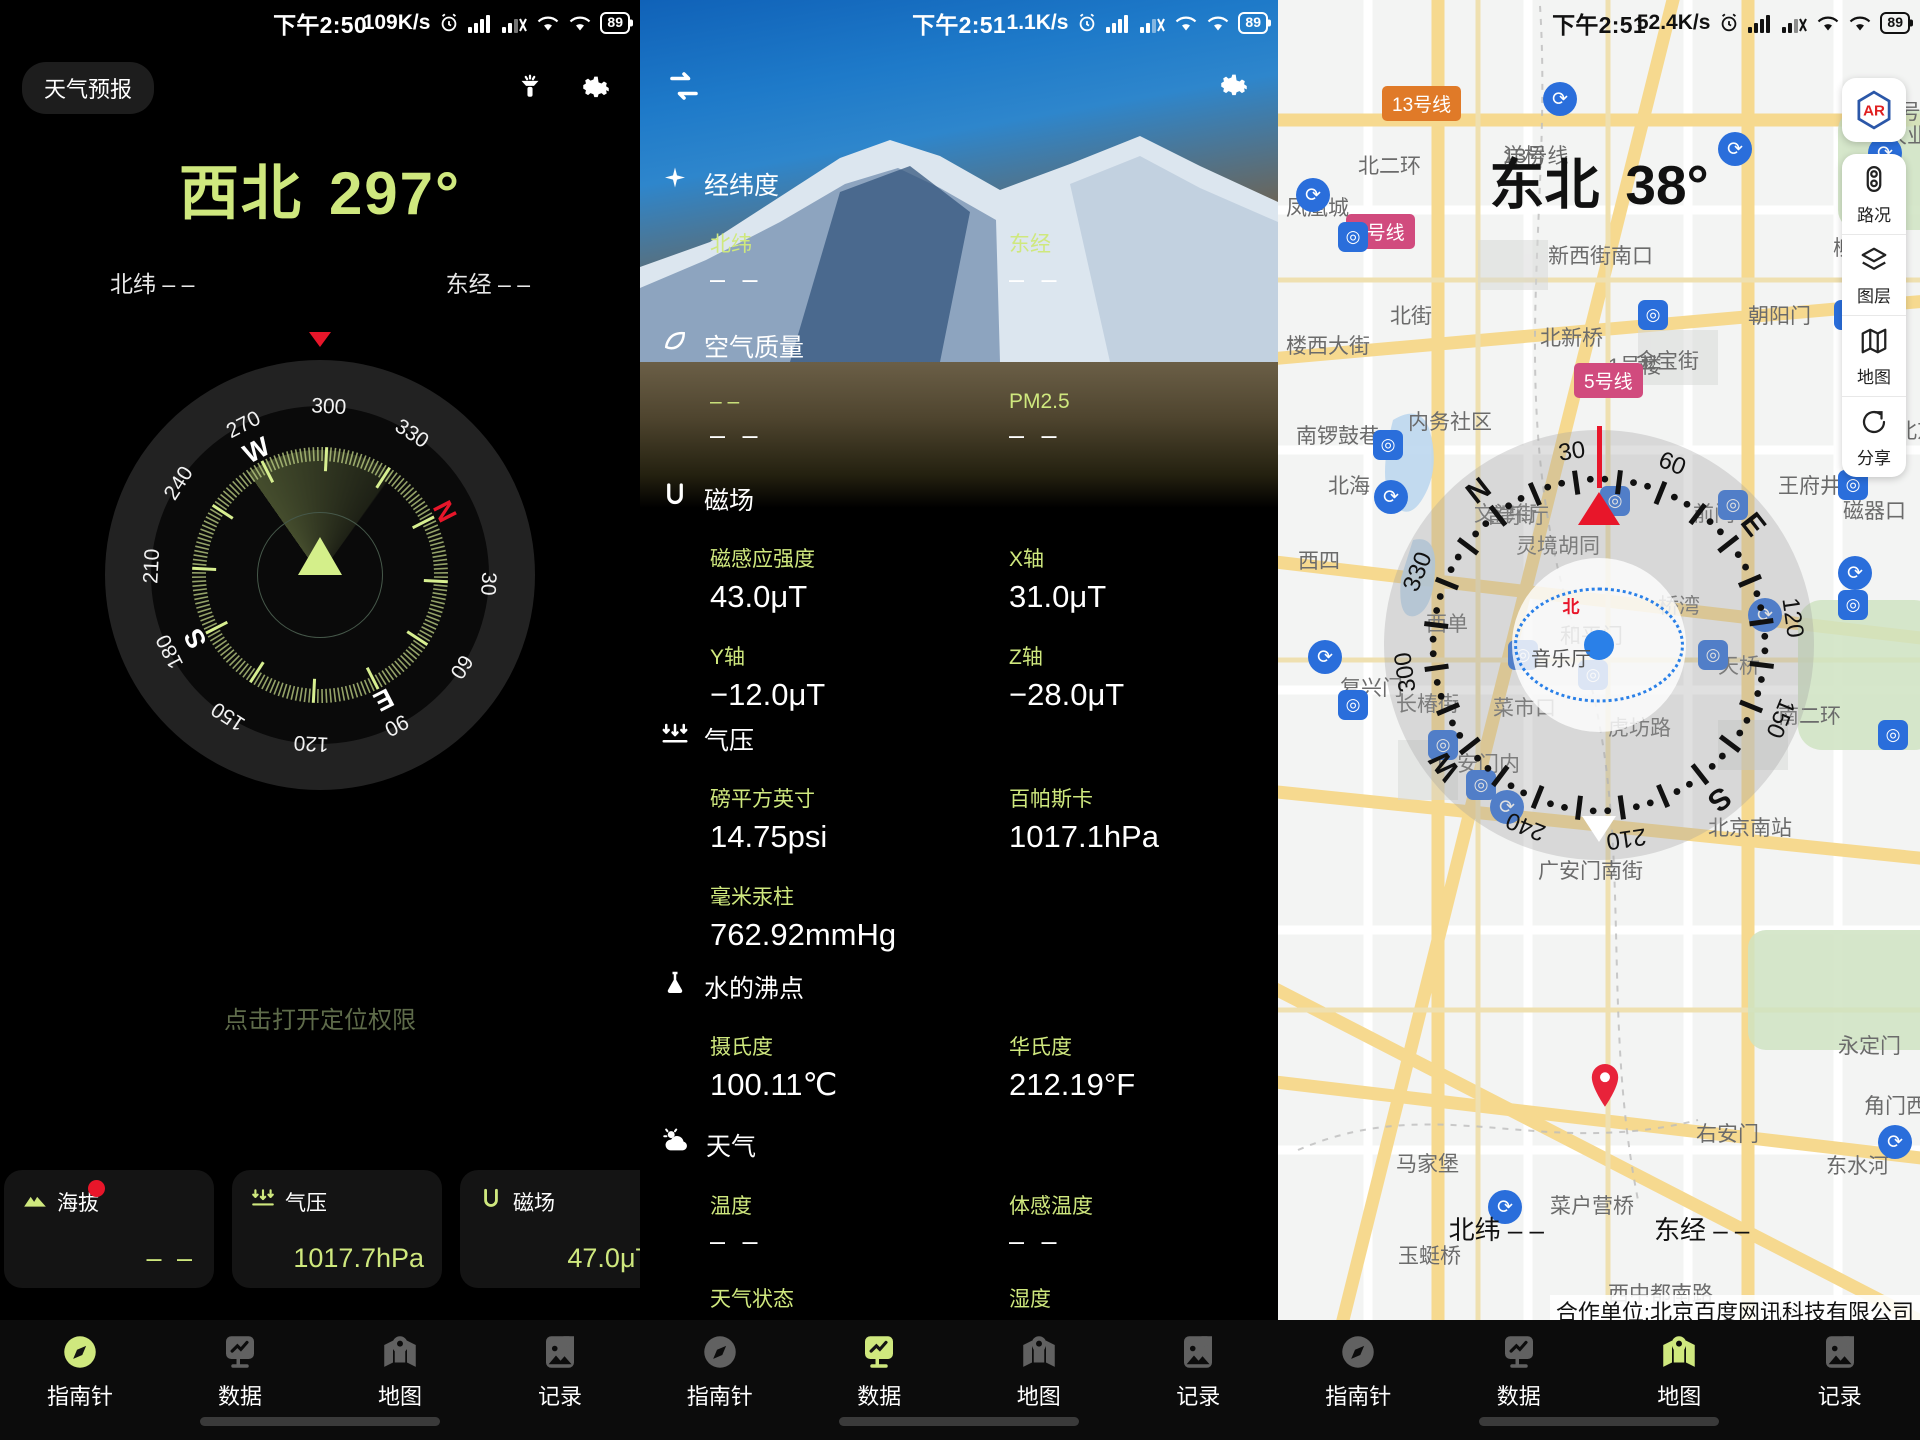 This screenshot has width=1920, height=1440. Describe the element at coordinates (752, 1299) in the screenshot. I see `field-label: 天气状态` at that location.